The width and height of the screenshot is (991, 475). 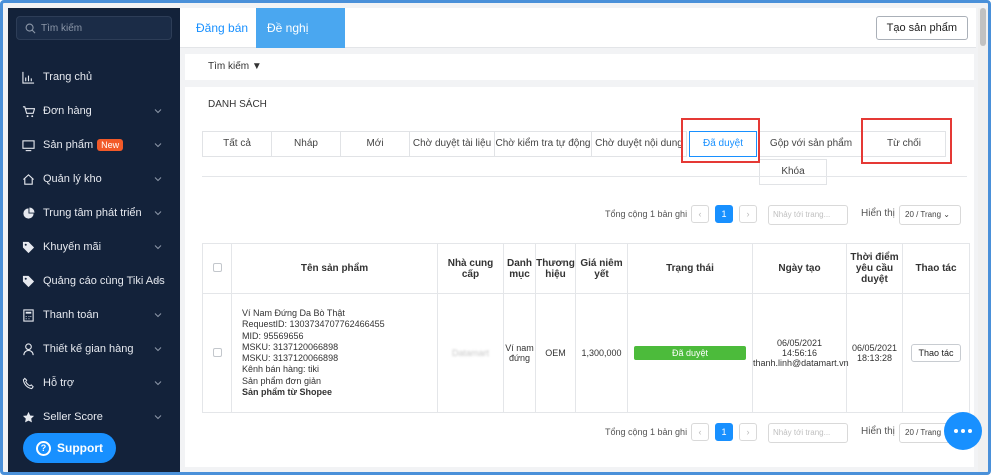 What do you see at coordinates (68, 145) in the screenshot?
I see `sidebar-item-label: Sản phẩm` at bounding box center [68, 145].